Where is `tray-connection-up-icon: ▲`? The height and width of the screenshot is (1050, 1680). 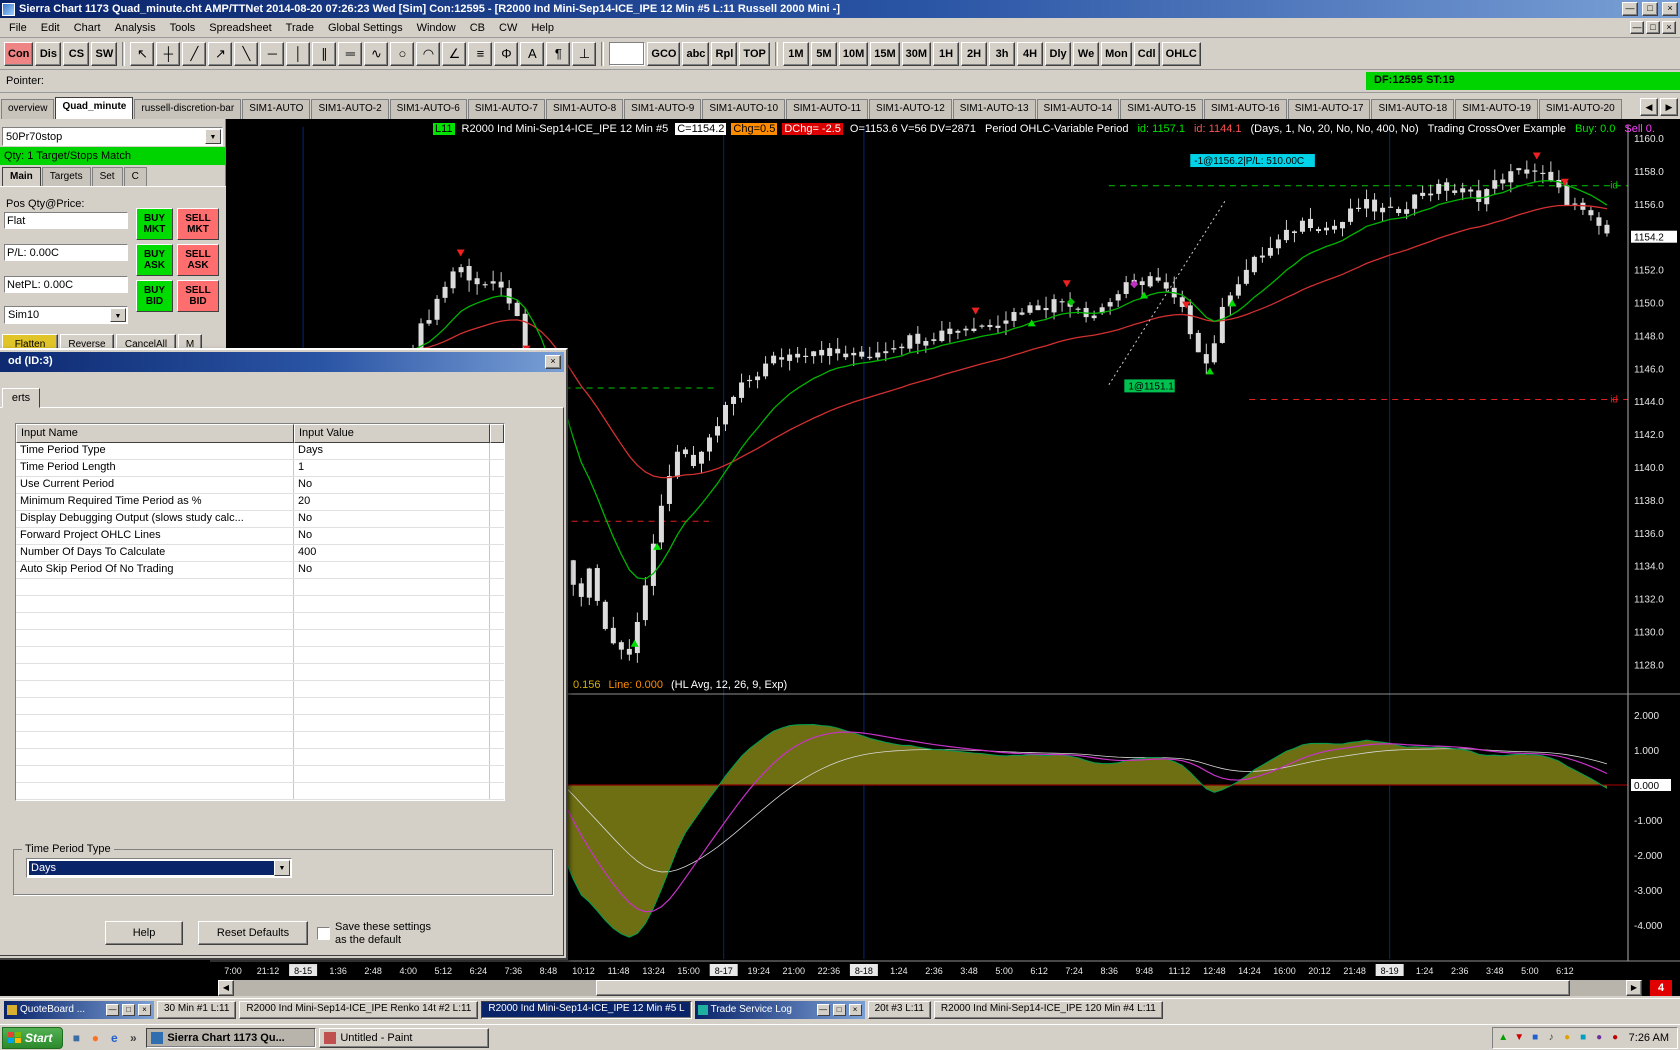 tray-connection-up-icon: ▲ is located at coordinates (1503, 1037).